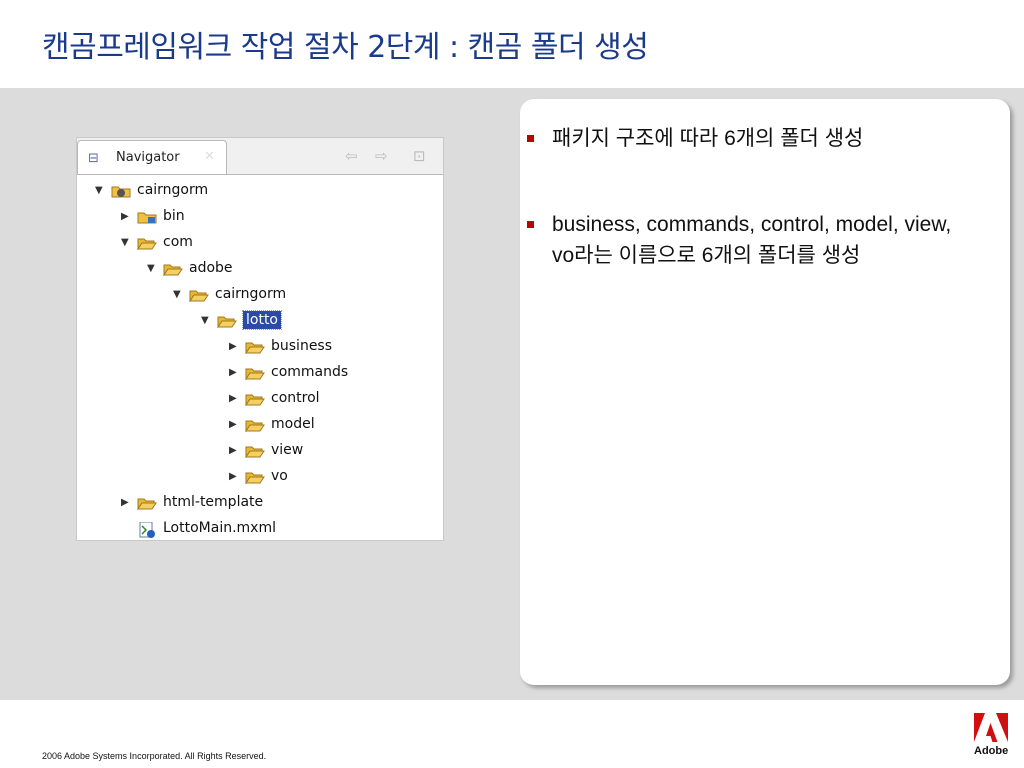 Image resolution: width=1024 pixels, height=768 pixels. I want to click on tree-row-bin: ▶ bin, so click(153, 219).